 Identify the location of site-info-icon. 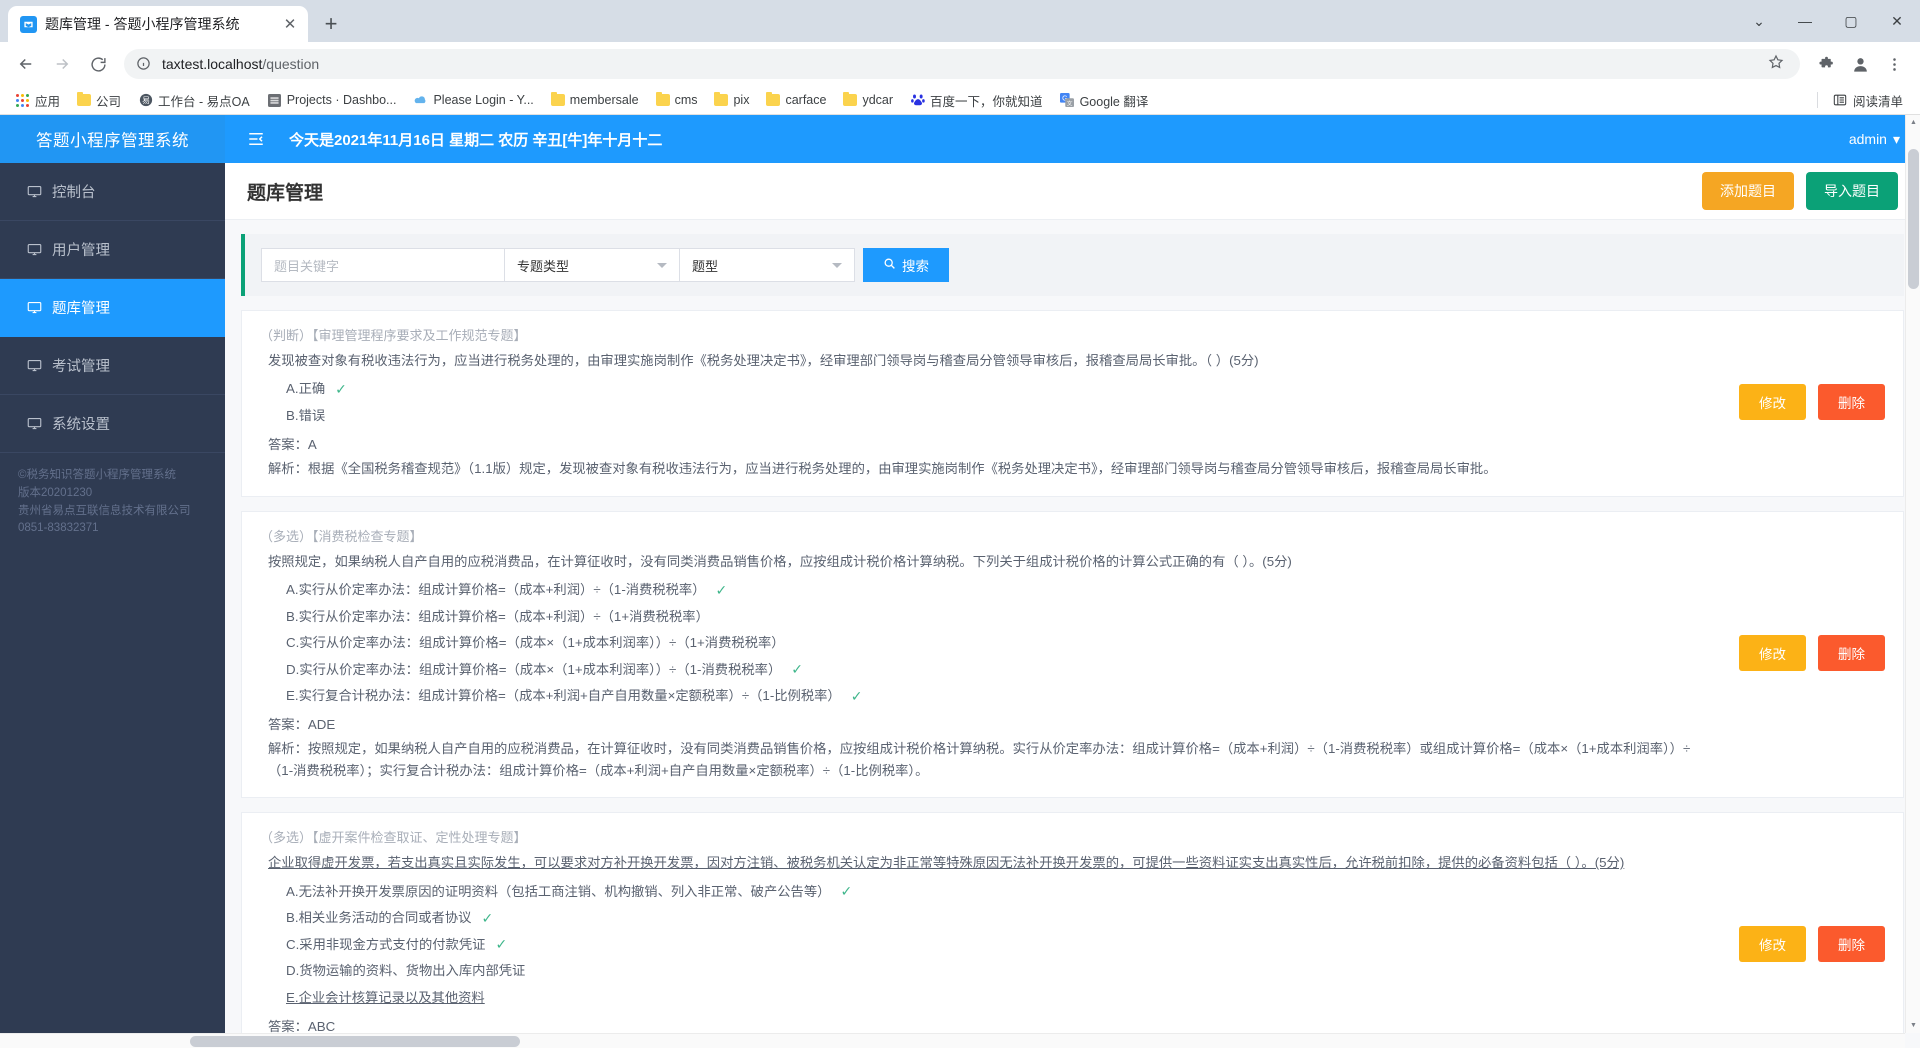
(144, 64).